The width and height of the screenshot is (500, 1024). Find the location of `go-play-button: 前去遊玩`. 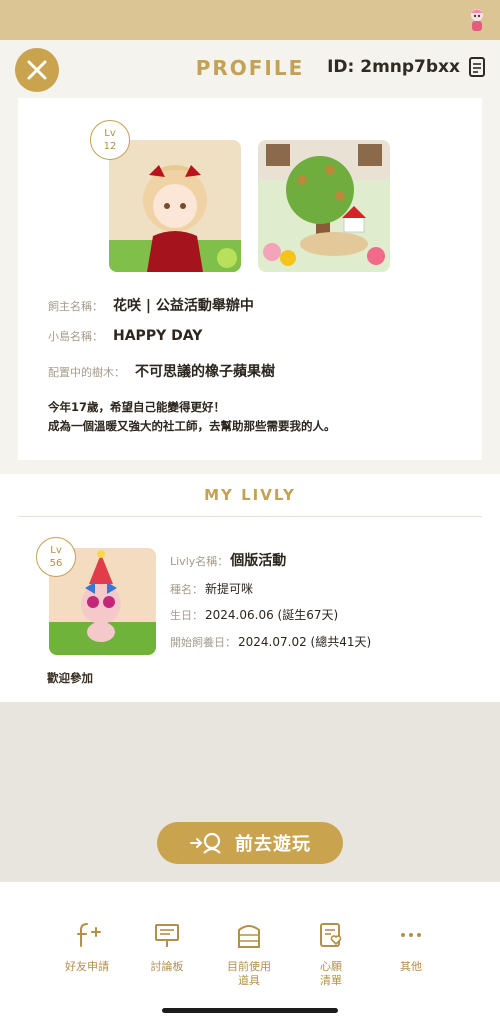

go-play-button: 前去遊玩 is located at coordinates (250, 843).